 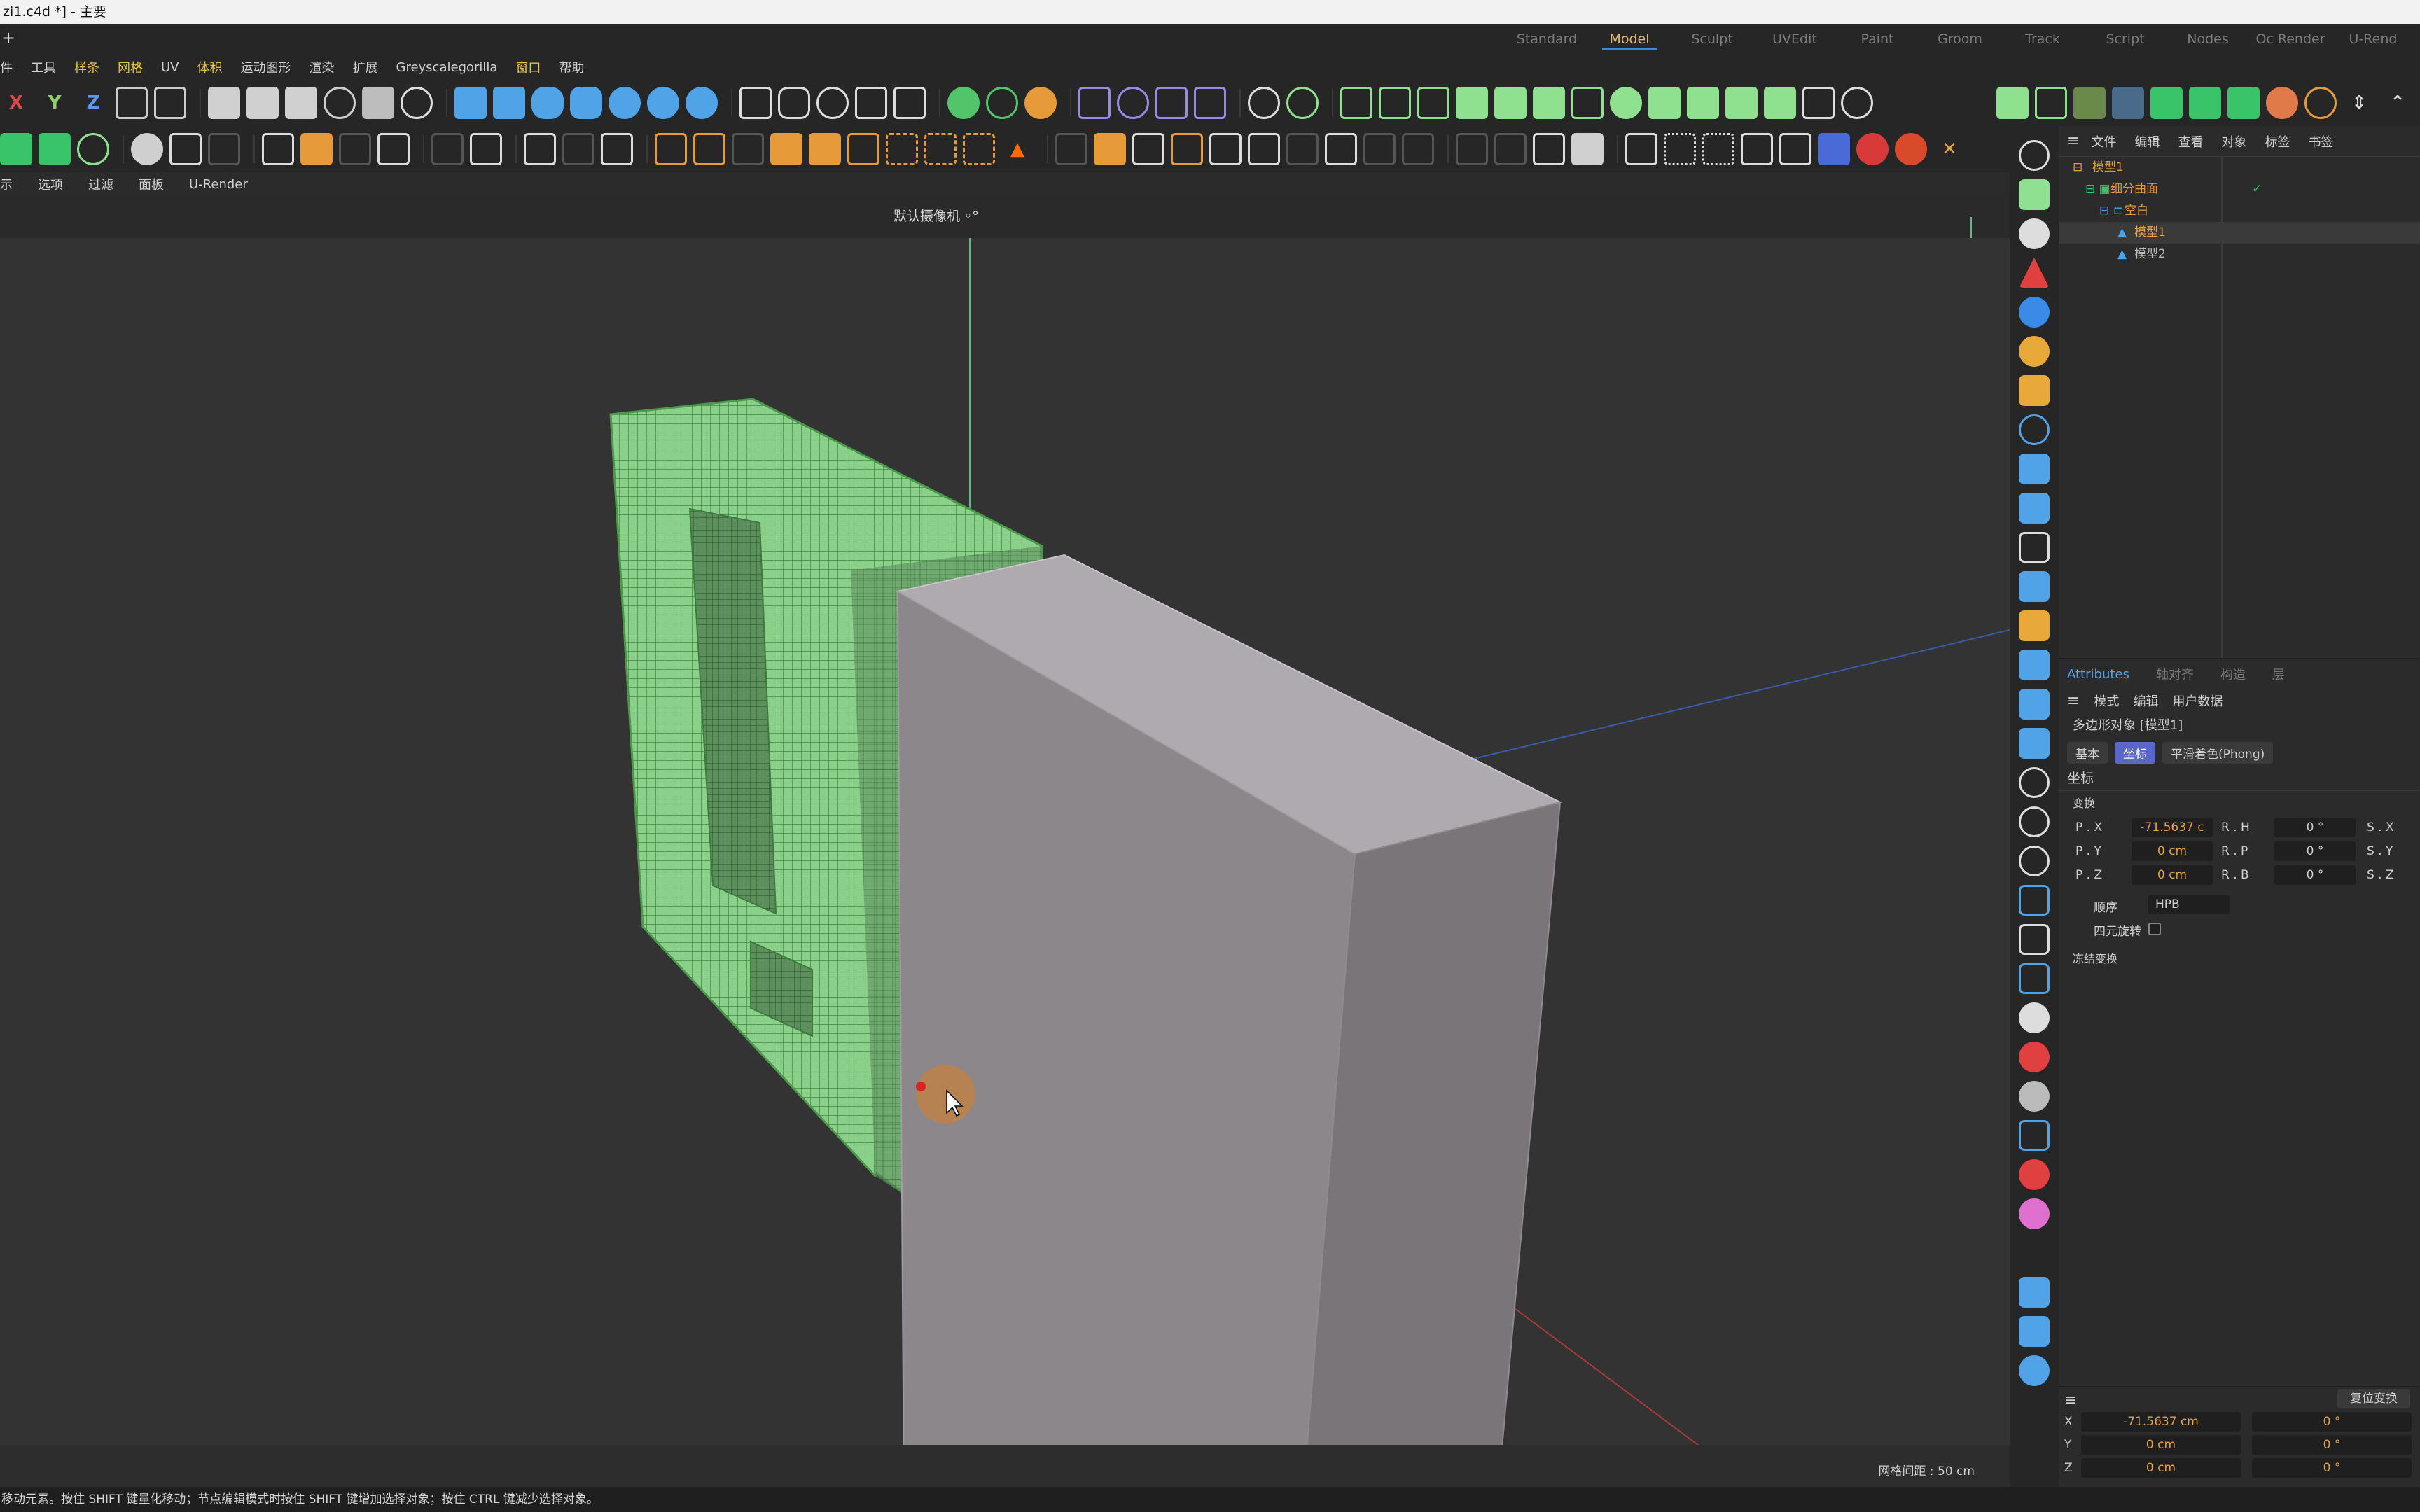 What do you see at coordinates (2035, 194) in the screenshot?
I see `object-cube-icon` at bounding box center [2035, 194].